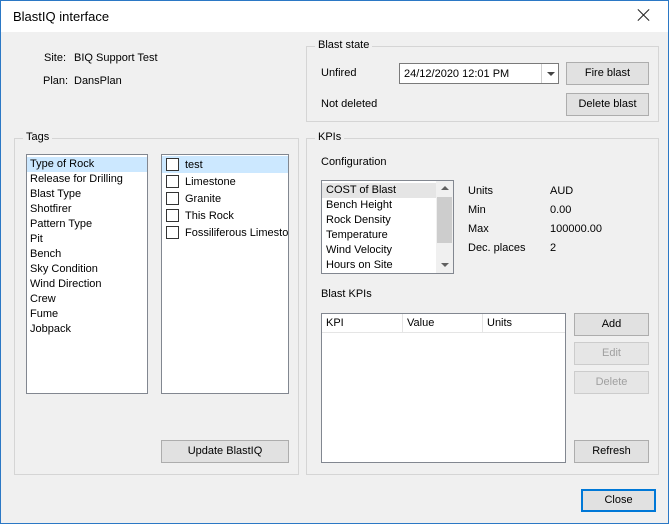  Describe the element at coordinates (194, 164) in the screenshot. I see `tag-value-label: test` at that location.